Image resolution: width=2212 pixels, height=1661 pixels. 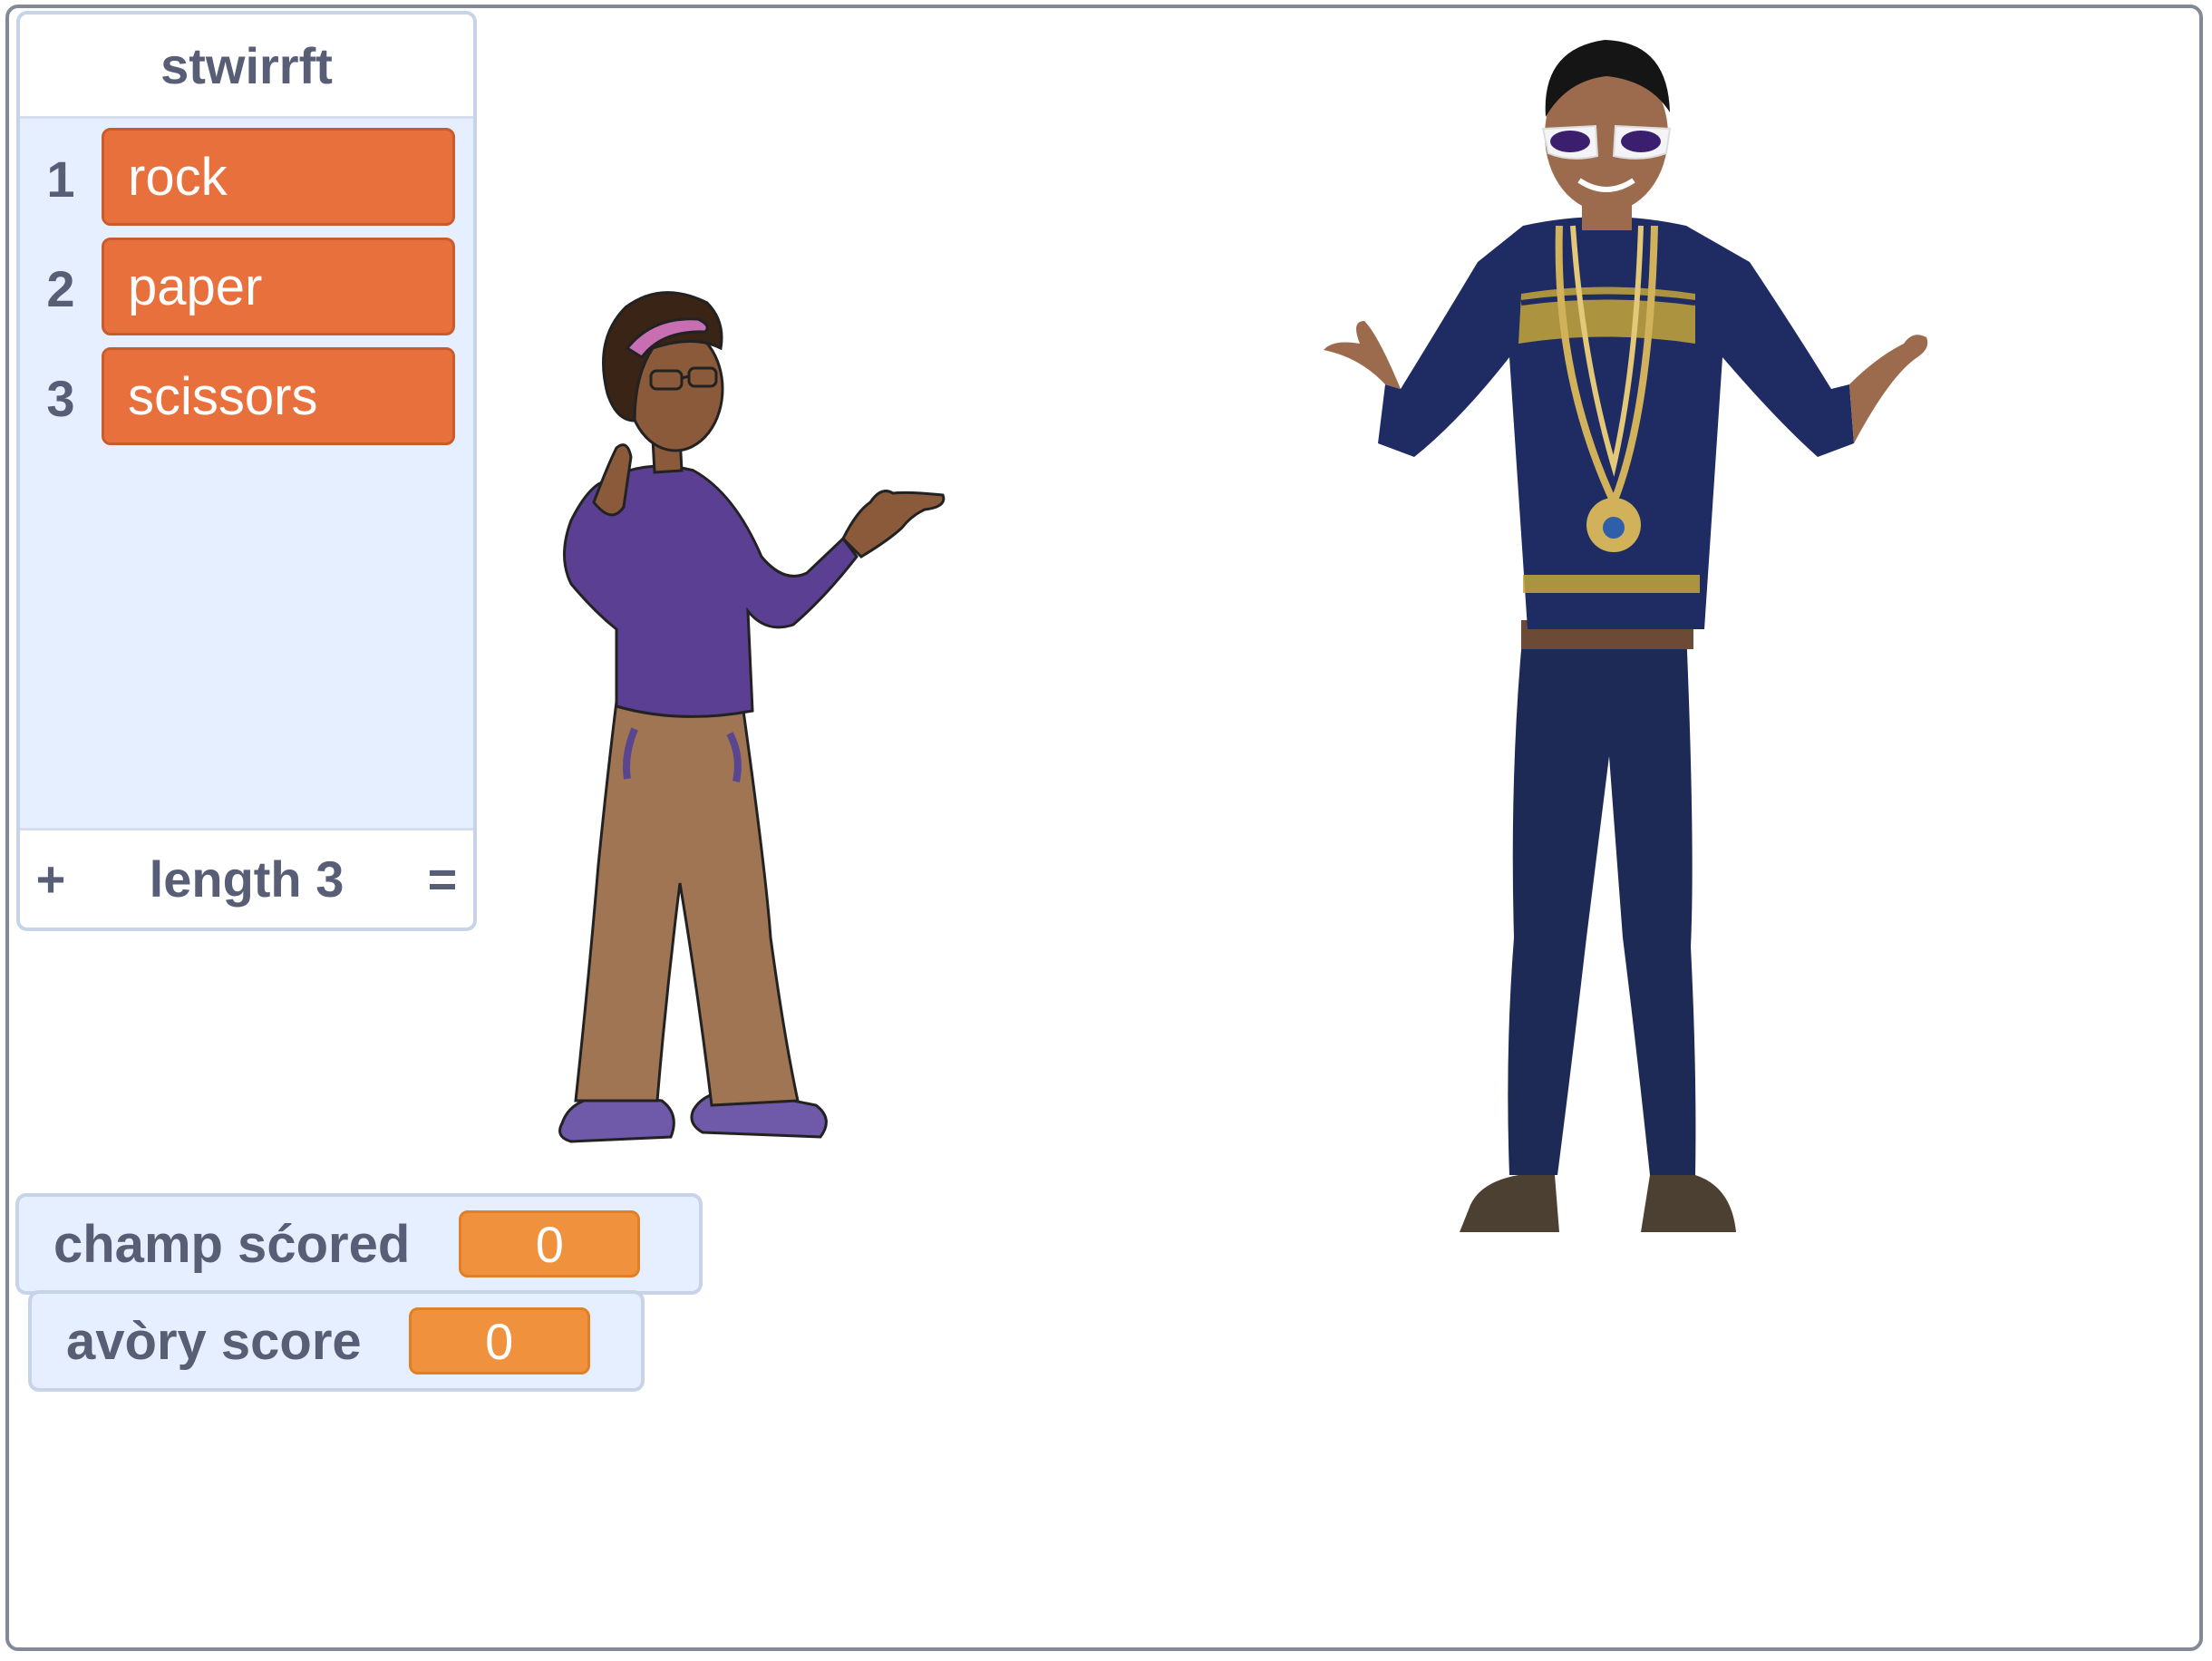 What do you see at coordinates (51, 879) in the screenshot?
I see `add-item-button: +` at bounding box center [51, 879].